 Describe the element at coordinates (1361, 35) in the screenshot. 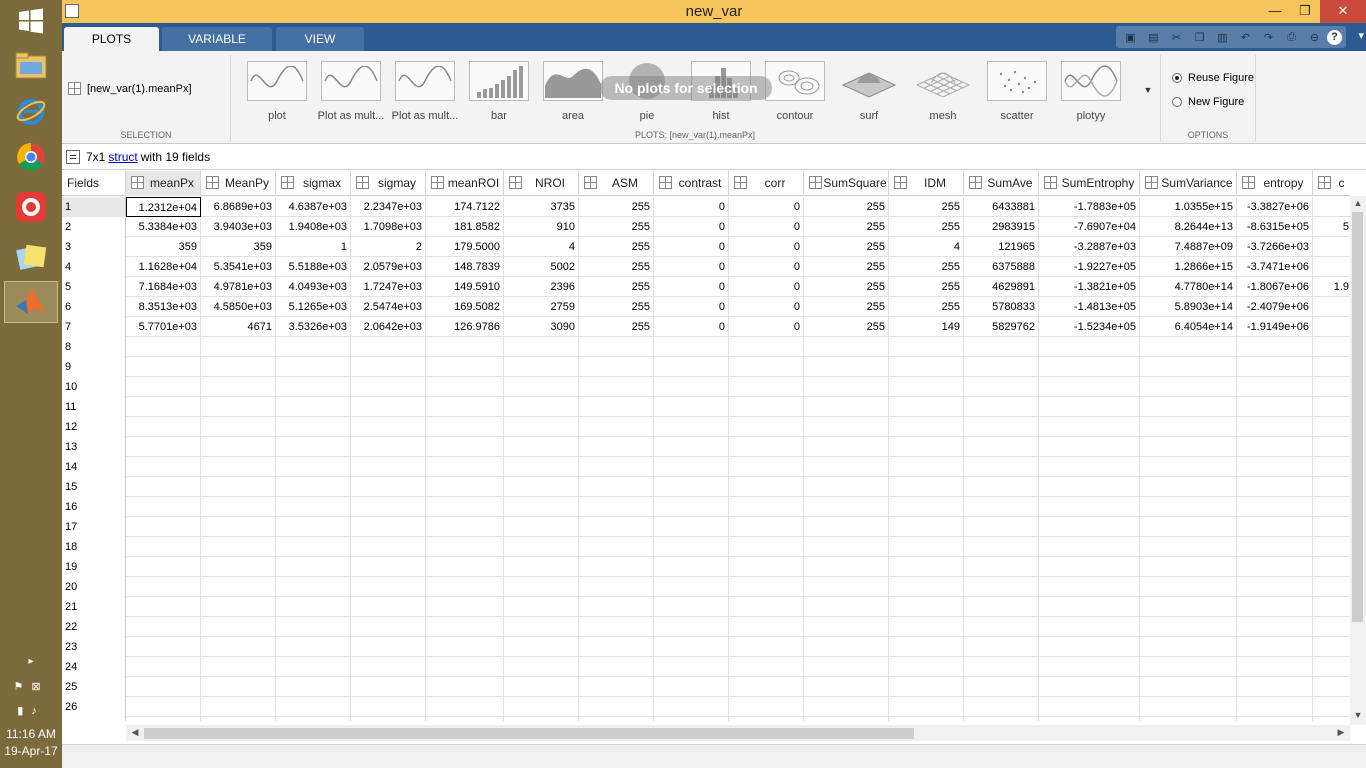

I see `collapse-ribbon-icon: ▾` at that location.